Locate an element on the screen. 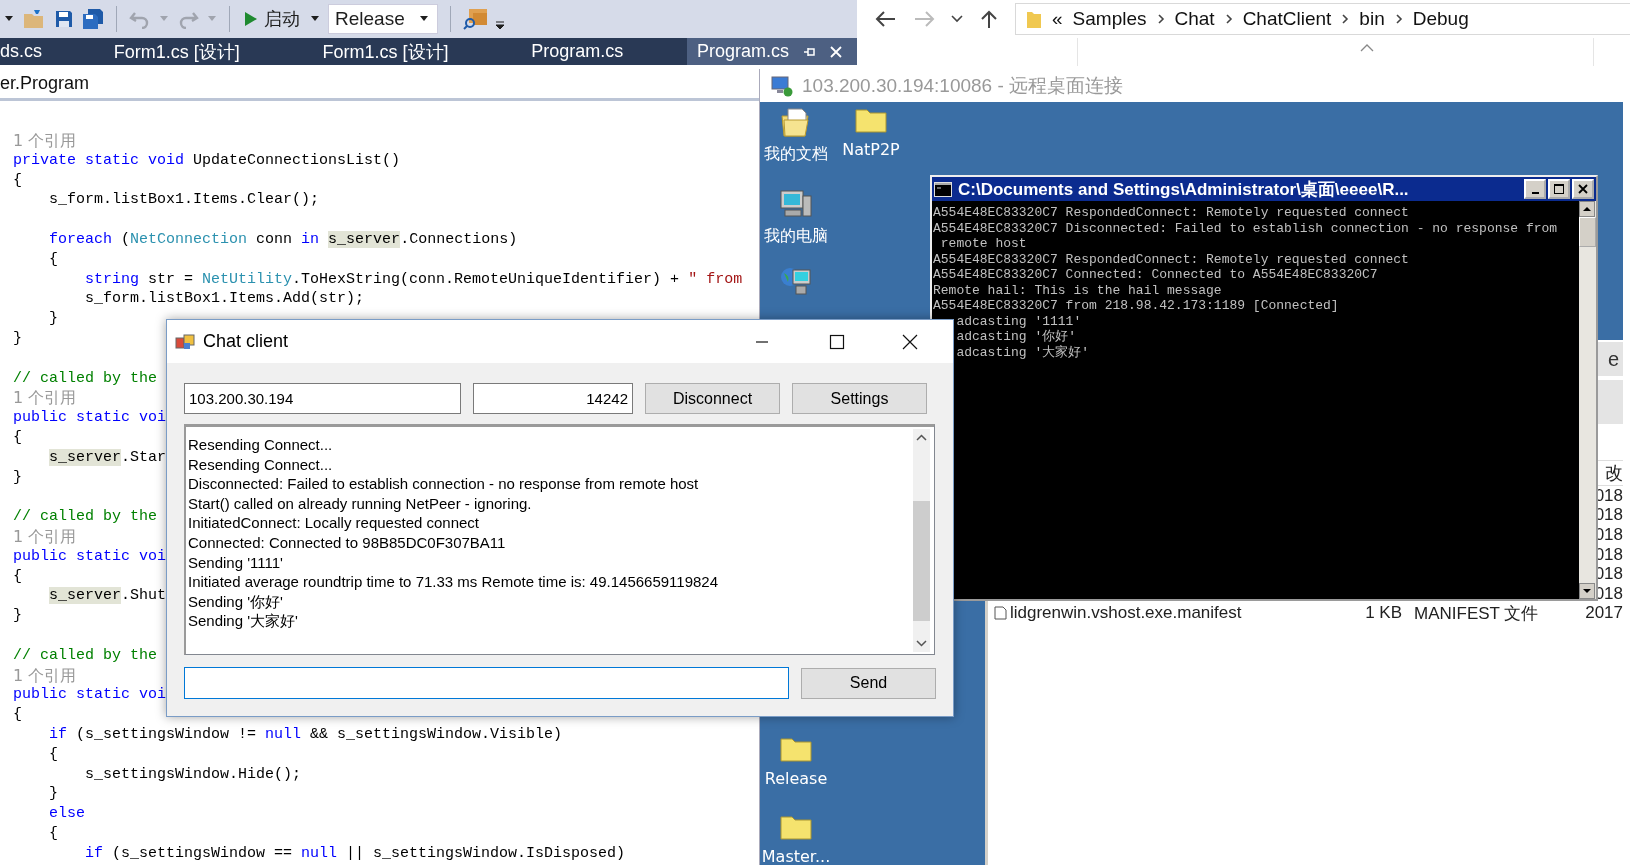  breadcrumb-item: Samples is located at coordinates (1109, 19).